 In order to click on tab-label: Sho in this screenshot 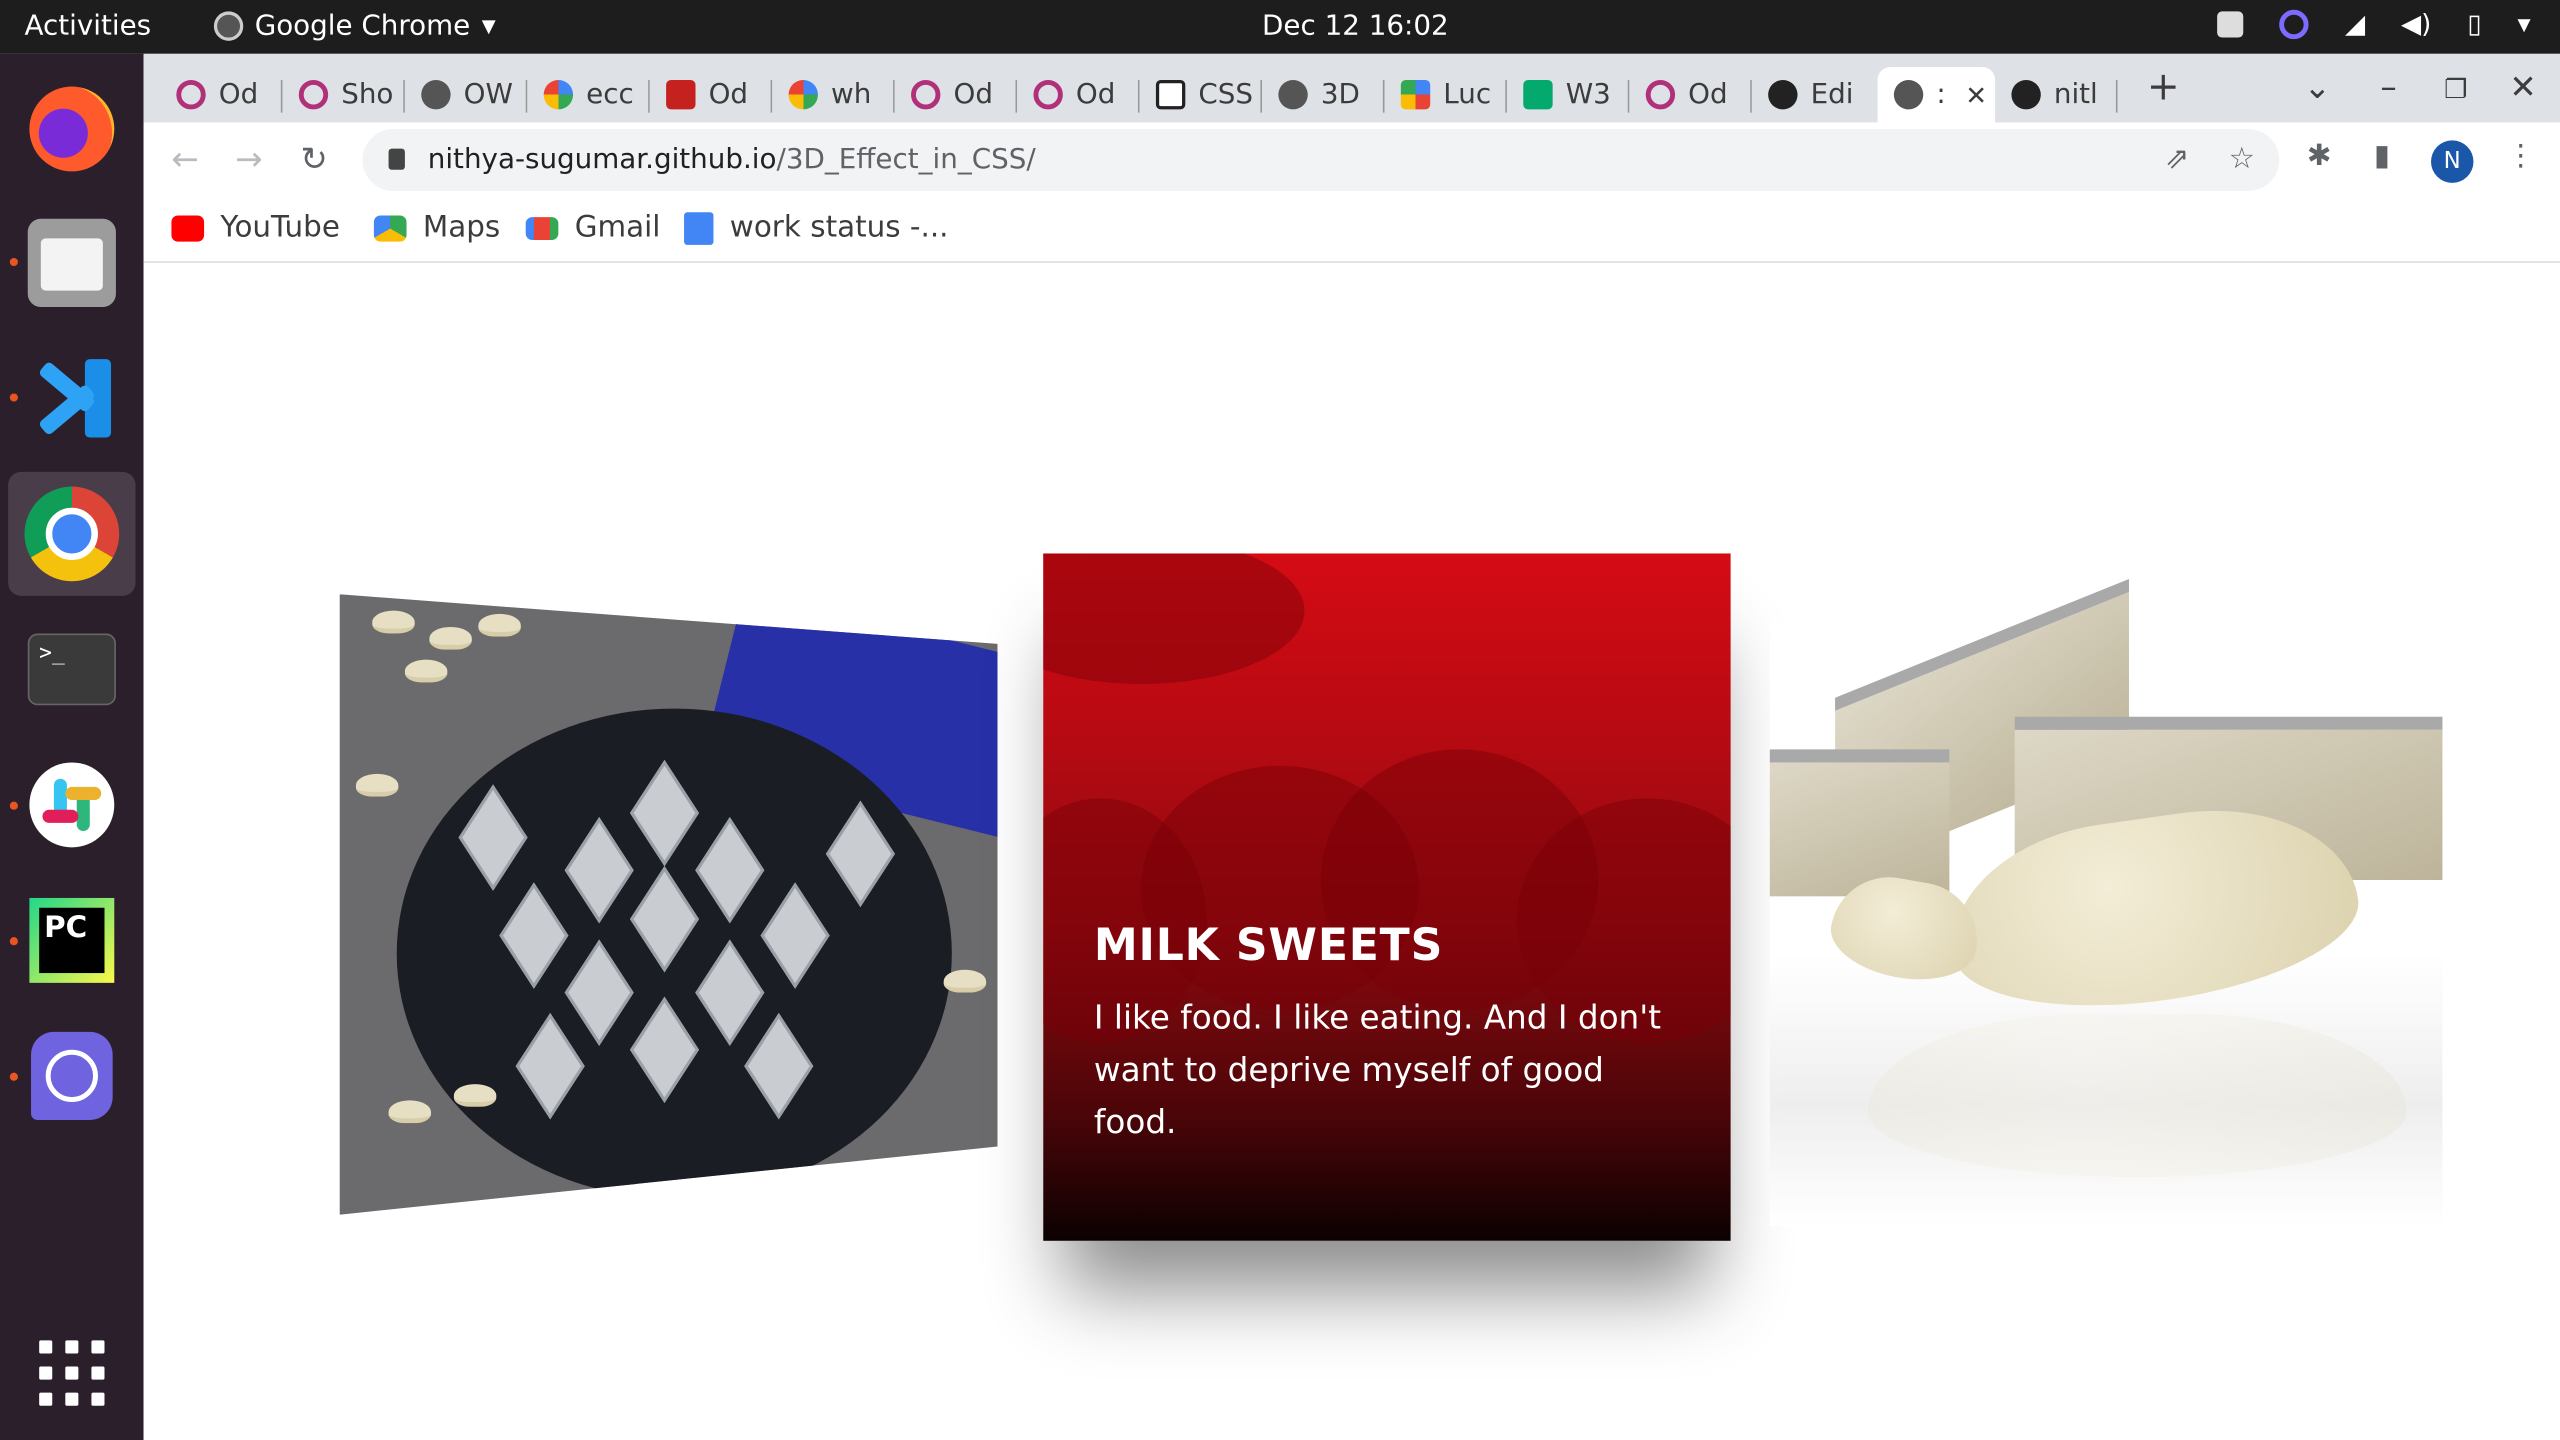, I will do `click(367, 95)`.